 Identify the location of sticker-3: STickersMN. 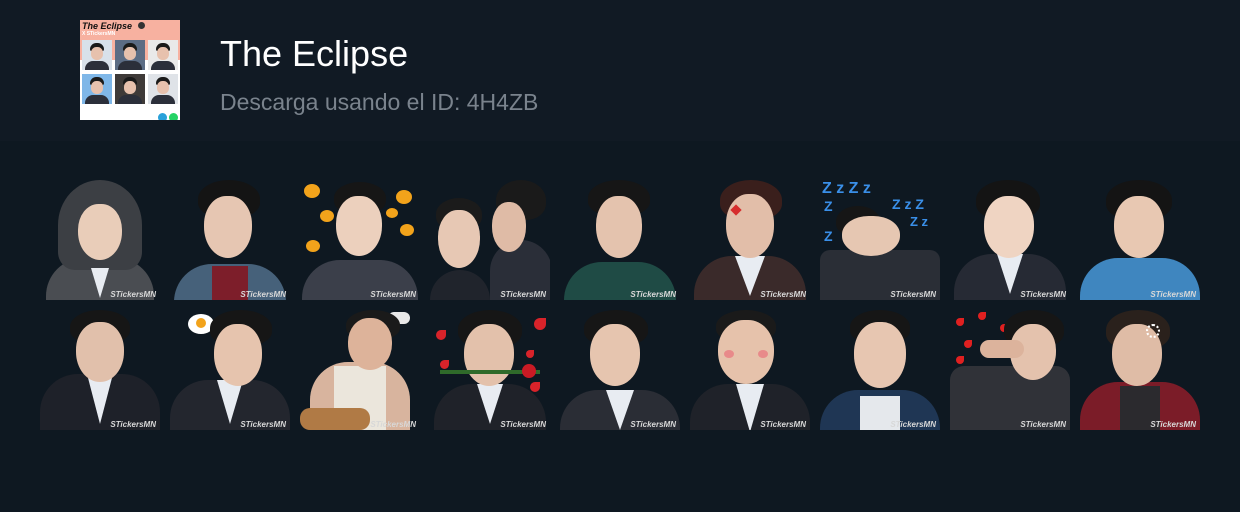
(360, 240).